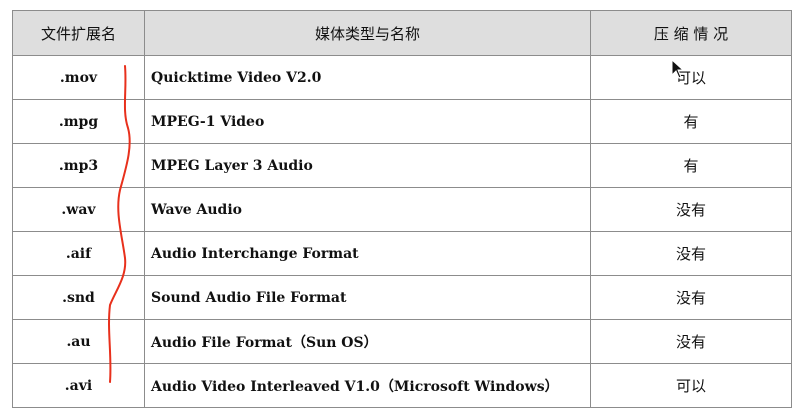  What do you see at coordinates (678, 69) in the screenshot?
I see `mouse-cursor-icon` at bounding box center [678, 69].